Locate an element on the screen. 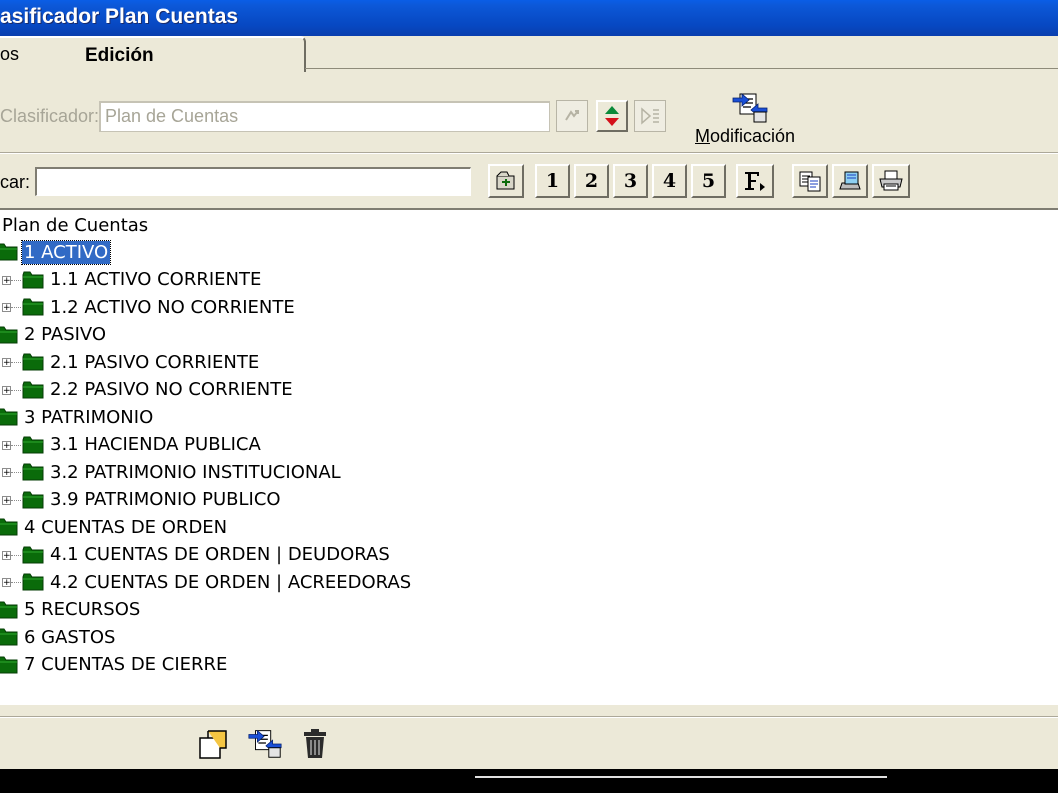 This screenshot has width=1058, height=793. tree-node: 4.2 CUENTAS DE ORDEN | ACREEDORAS is located at coordinates (217, 582).